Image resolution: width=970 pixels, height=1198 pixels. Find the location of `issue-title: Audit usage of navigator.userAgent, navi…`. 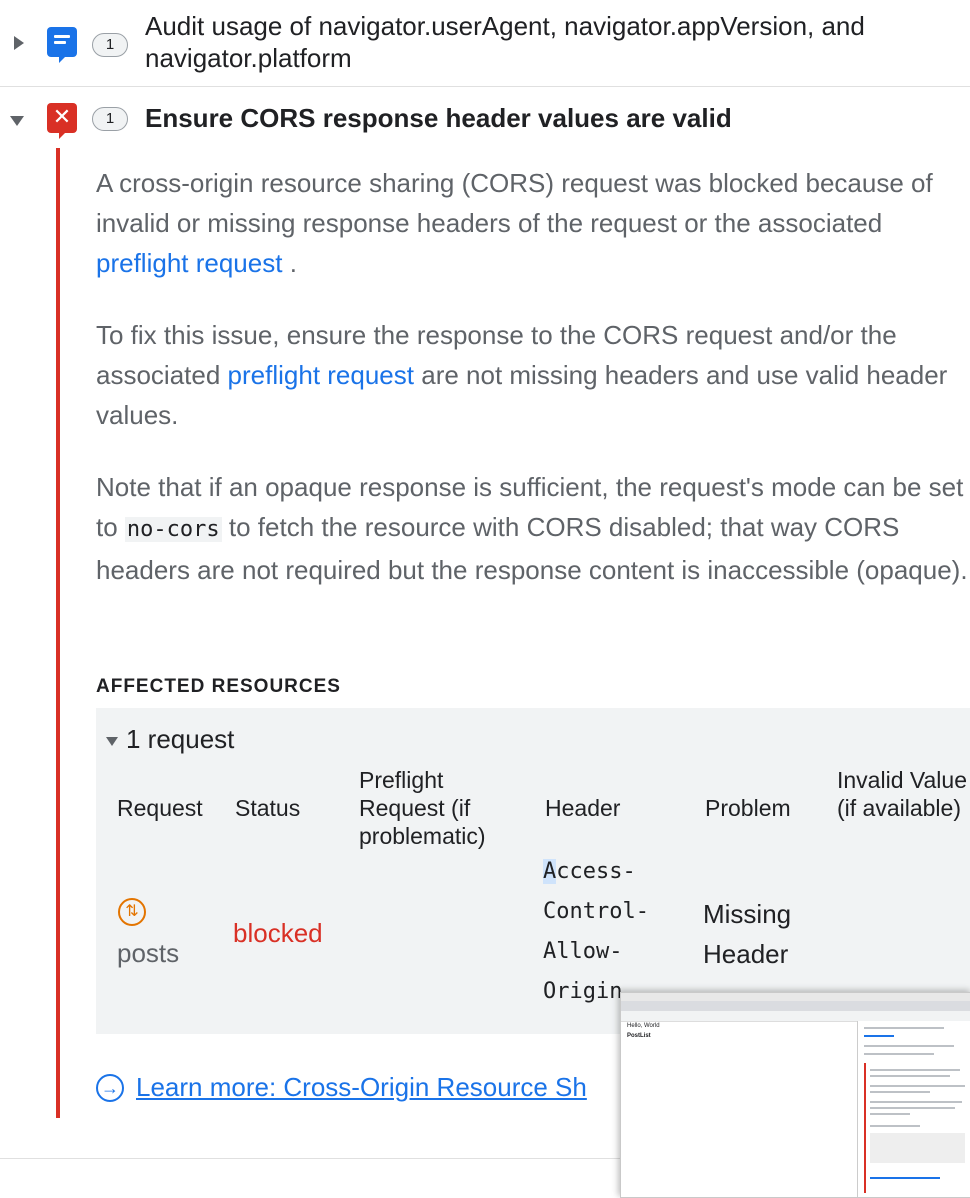

issue-title: Audit usage of navigator.userAgent, navi… is located at coordinates (555, 42).